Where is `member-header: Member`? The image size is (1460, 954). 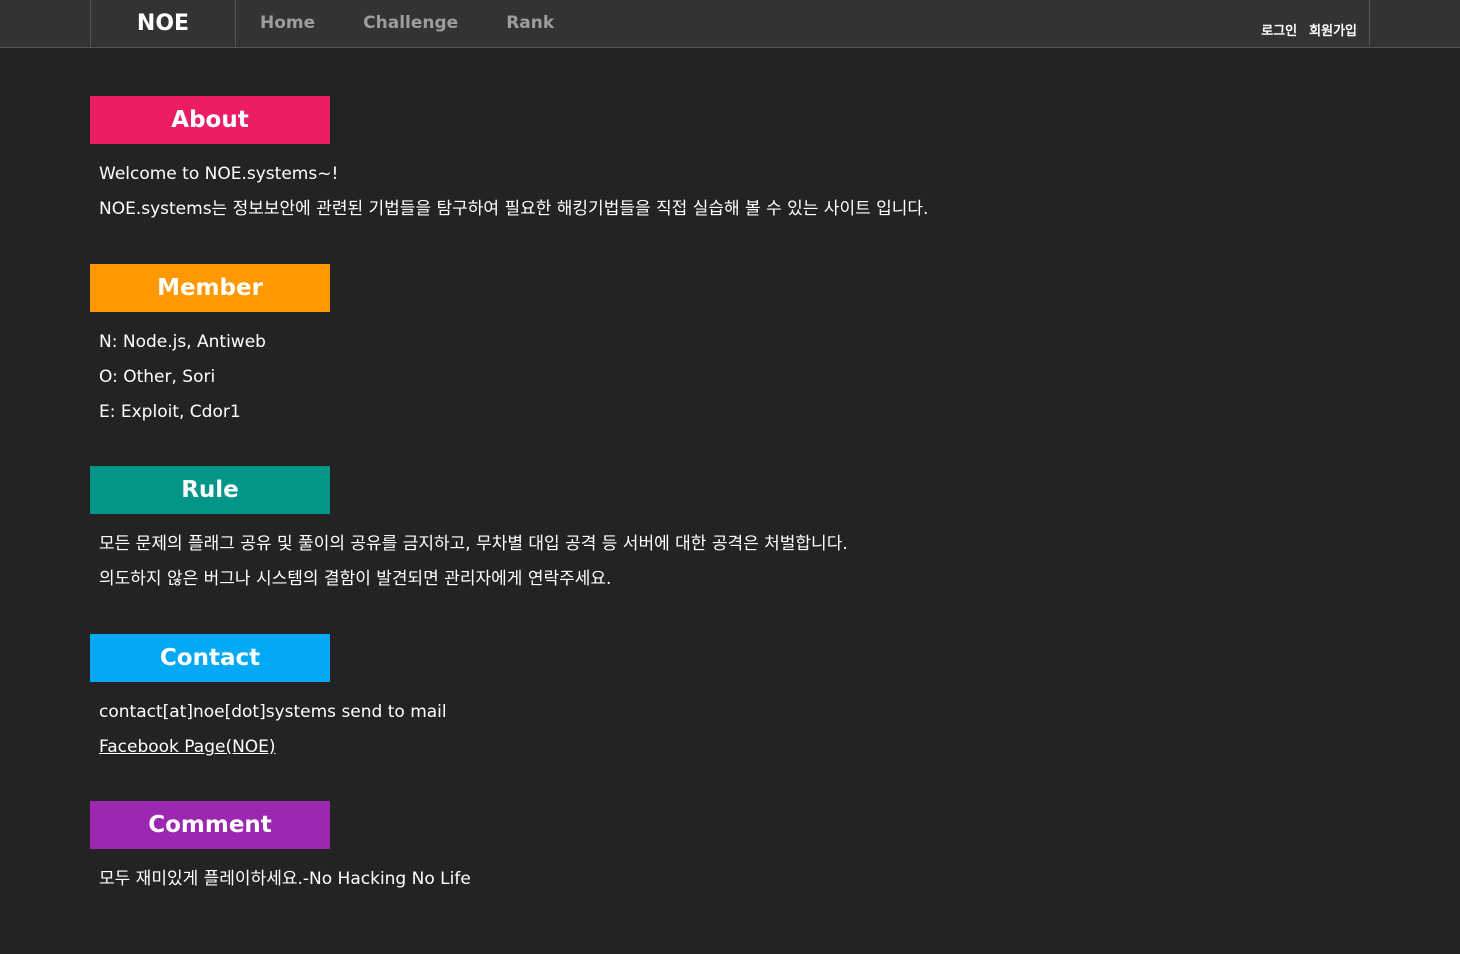 member-header: Member is located at coordinates (210, 288).